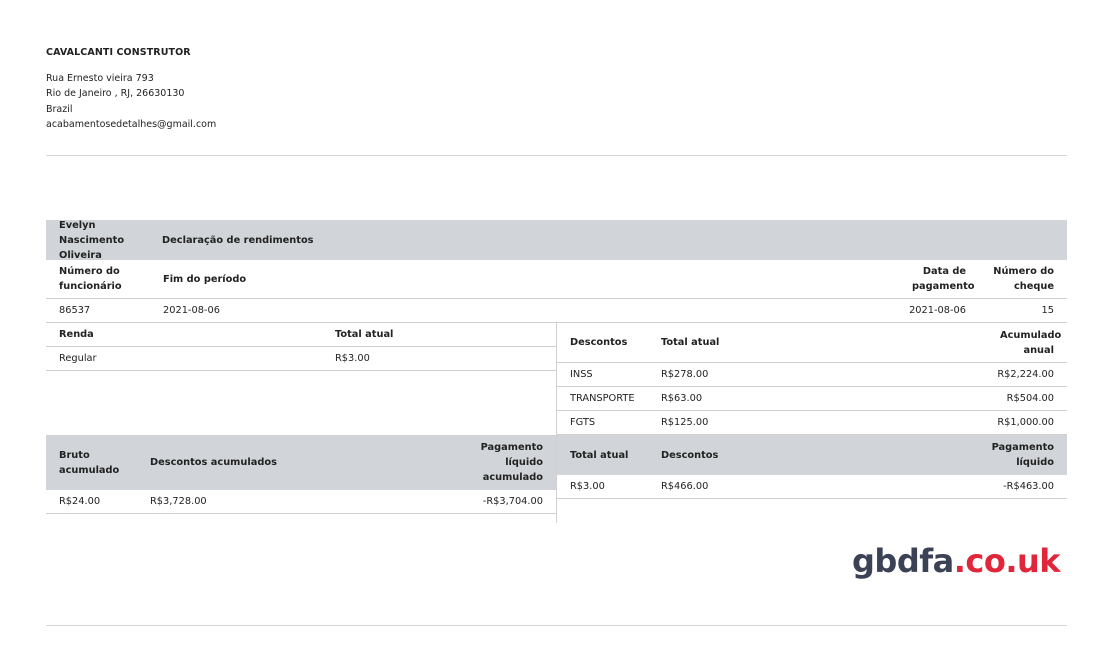  Describe the element at coordinates (76, 334) in the screenshot. I see `header-income: Renda` at that location.